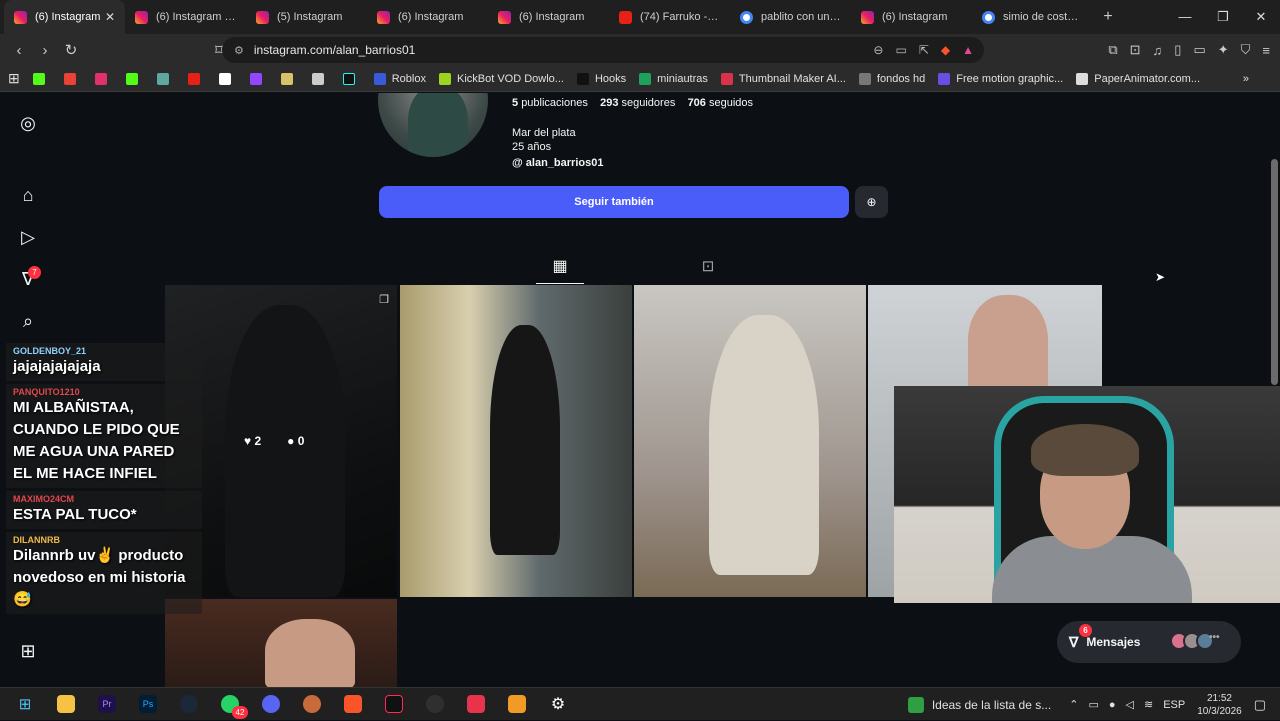 The image size is (1280, 721). I want to click on tagged-tab: ⊡, so click(708, 268).